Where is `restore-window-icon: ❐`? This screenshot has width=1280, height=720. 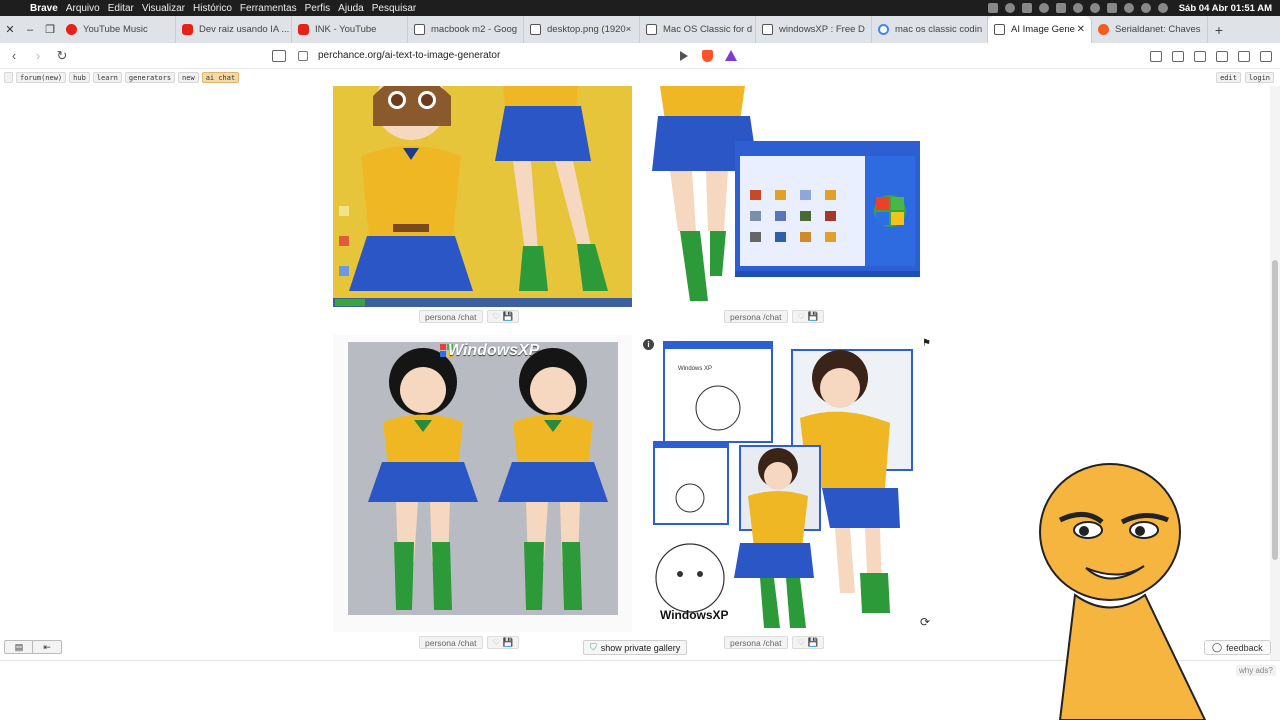
restore-window-icon: ❐ is located at coordinates (50, 29).